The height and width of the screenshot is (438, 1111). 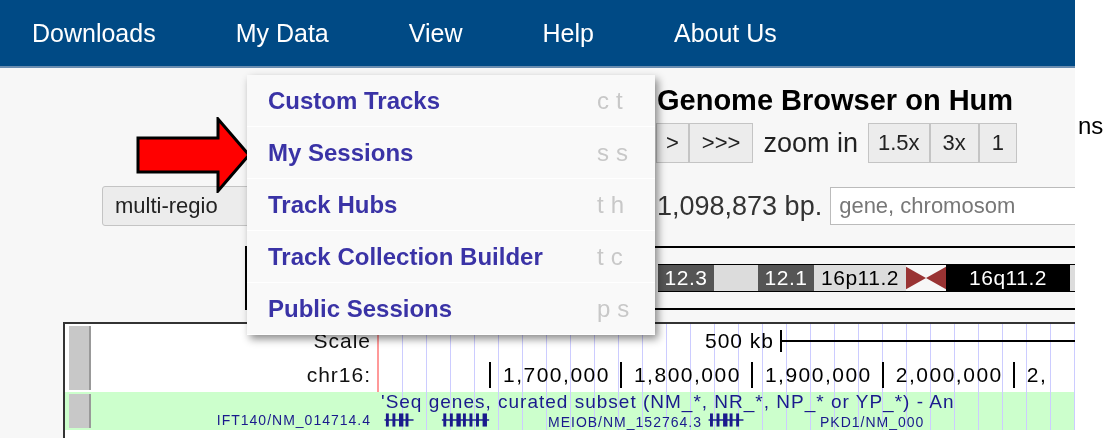 What do you see at coordinates (872, 421) in the screenshot?
I see `gene-label: PKD1/NM_000` at bounding box center [872, 421].